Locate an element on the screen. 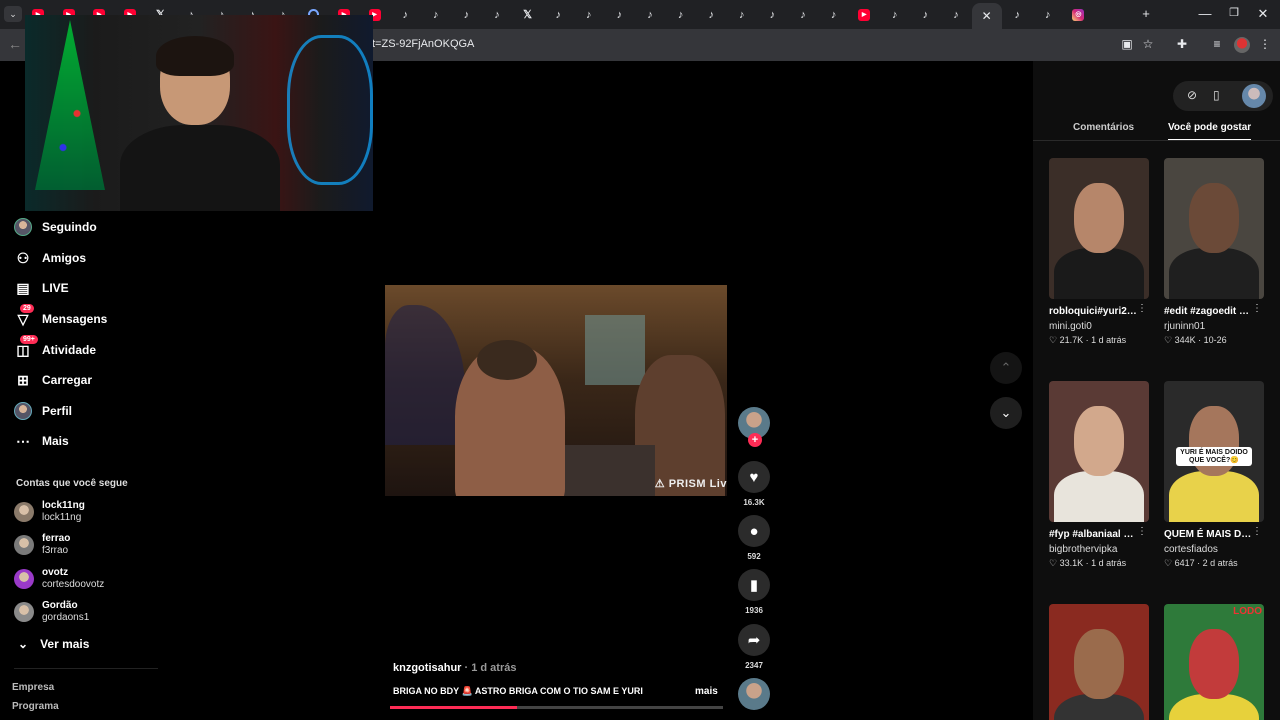 Image resolution: width=1280 pixels, height=720 pixels. nav-activity-label: Atividade is located at coordinates (69, 350).